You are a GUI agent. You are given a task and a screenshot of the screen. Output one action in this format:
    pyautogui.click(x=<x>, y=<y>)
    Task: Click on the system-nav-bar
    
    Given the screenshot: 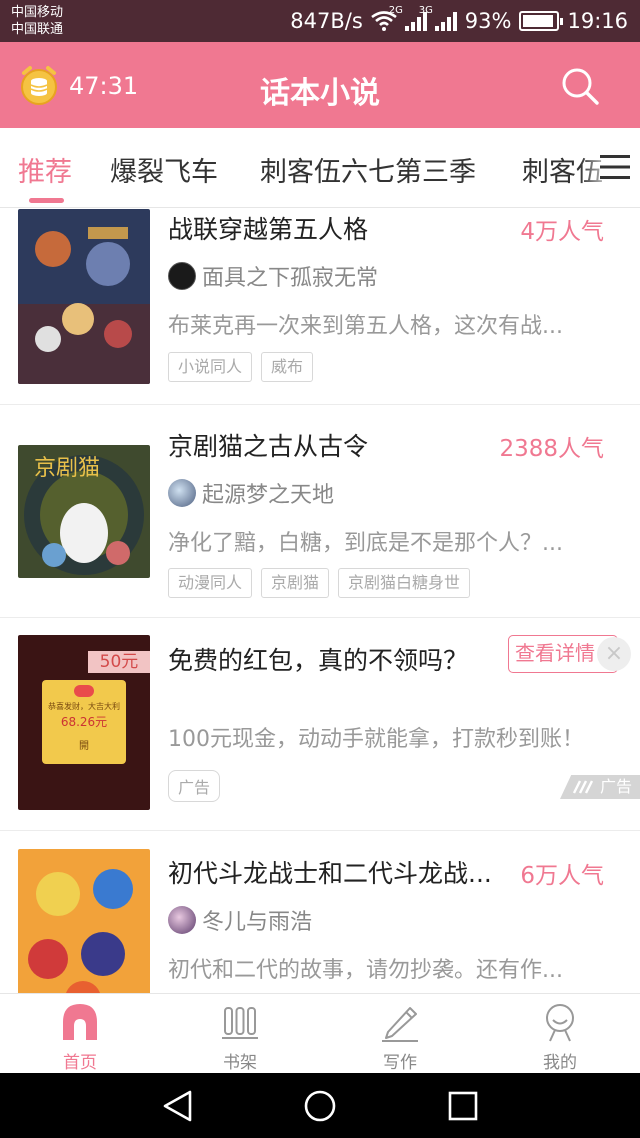 What is the action you would take?
    pyautogui.click(x=320, y=1105)
    